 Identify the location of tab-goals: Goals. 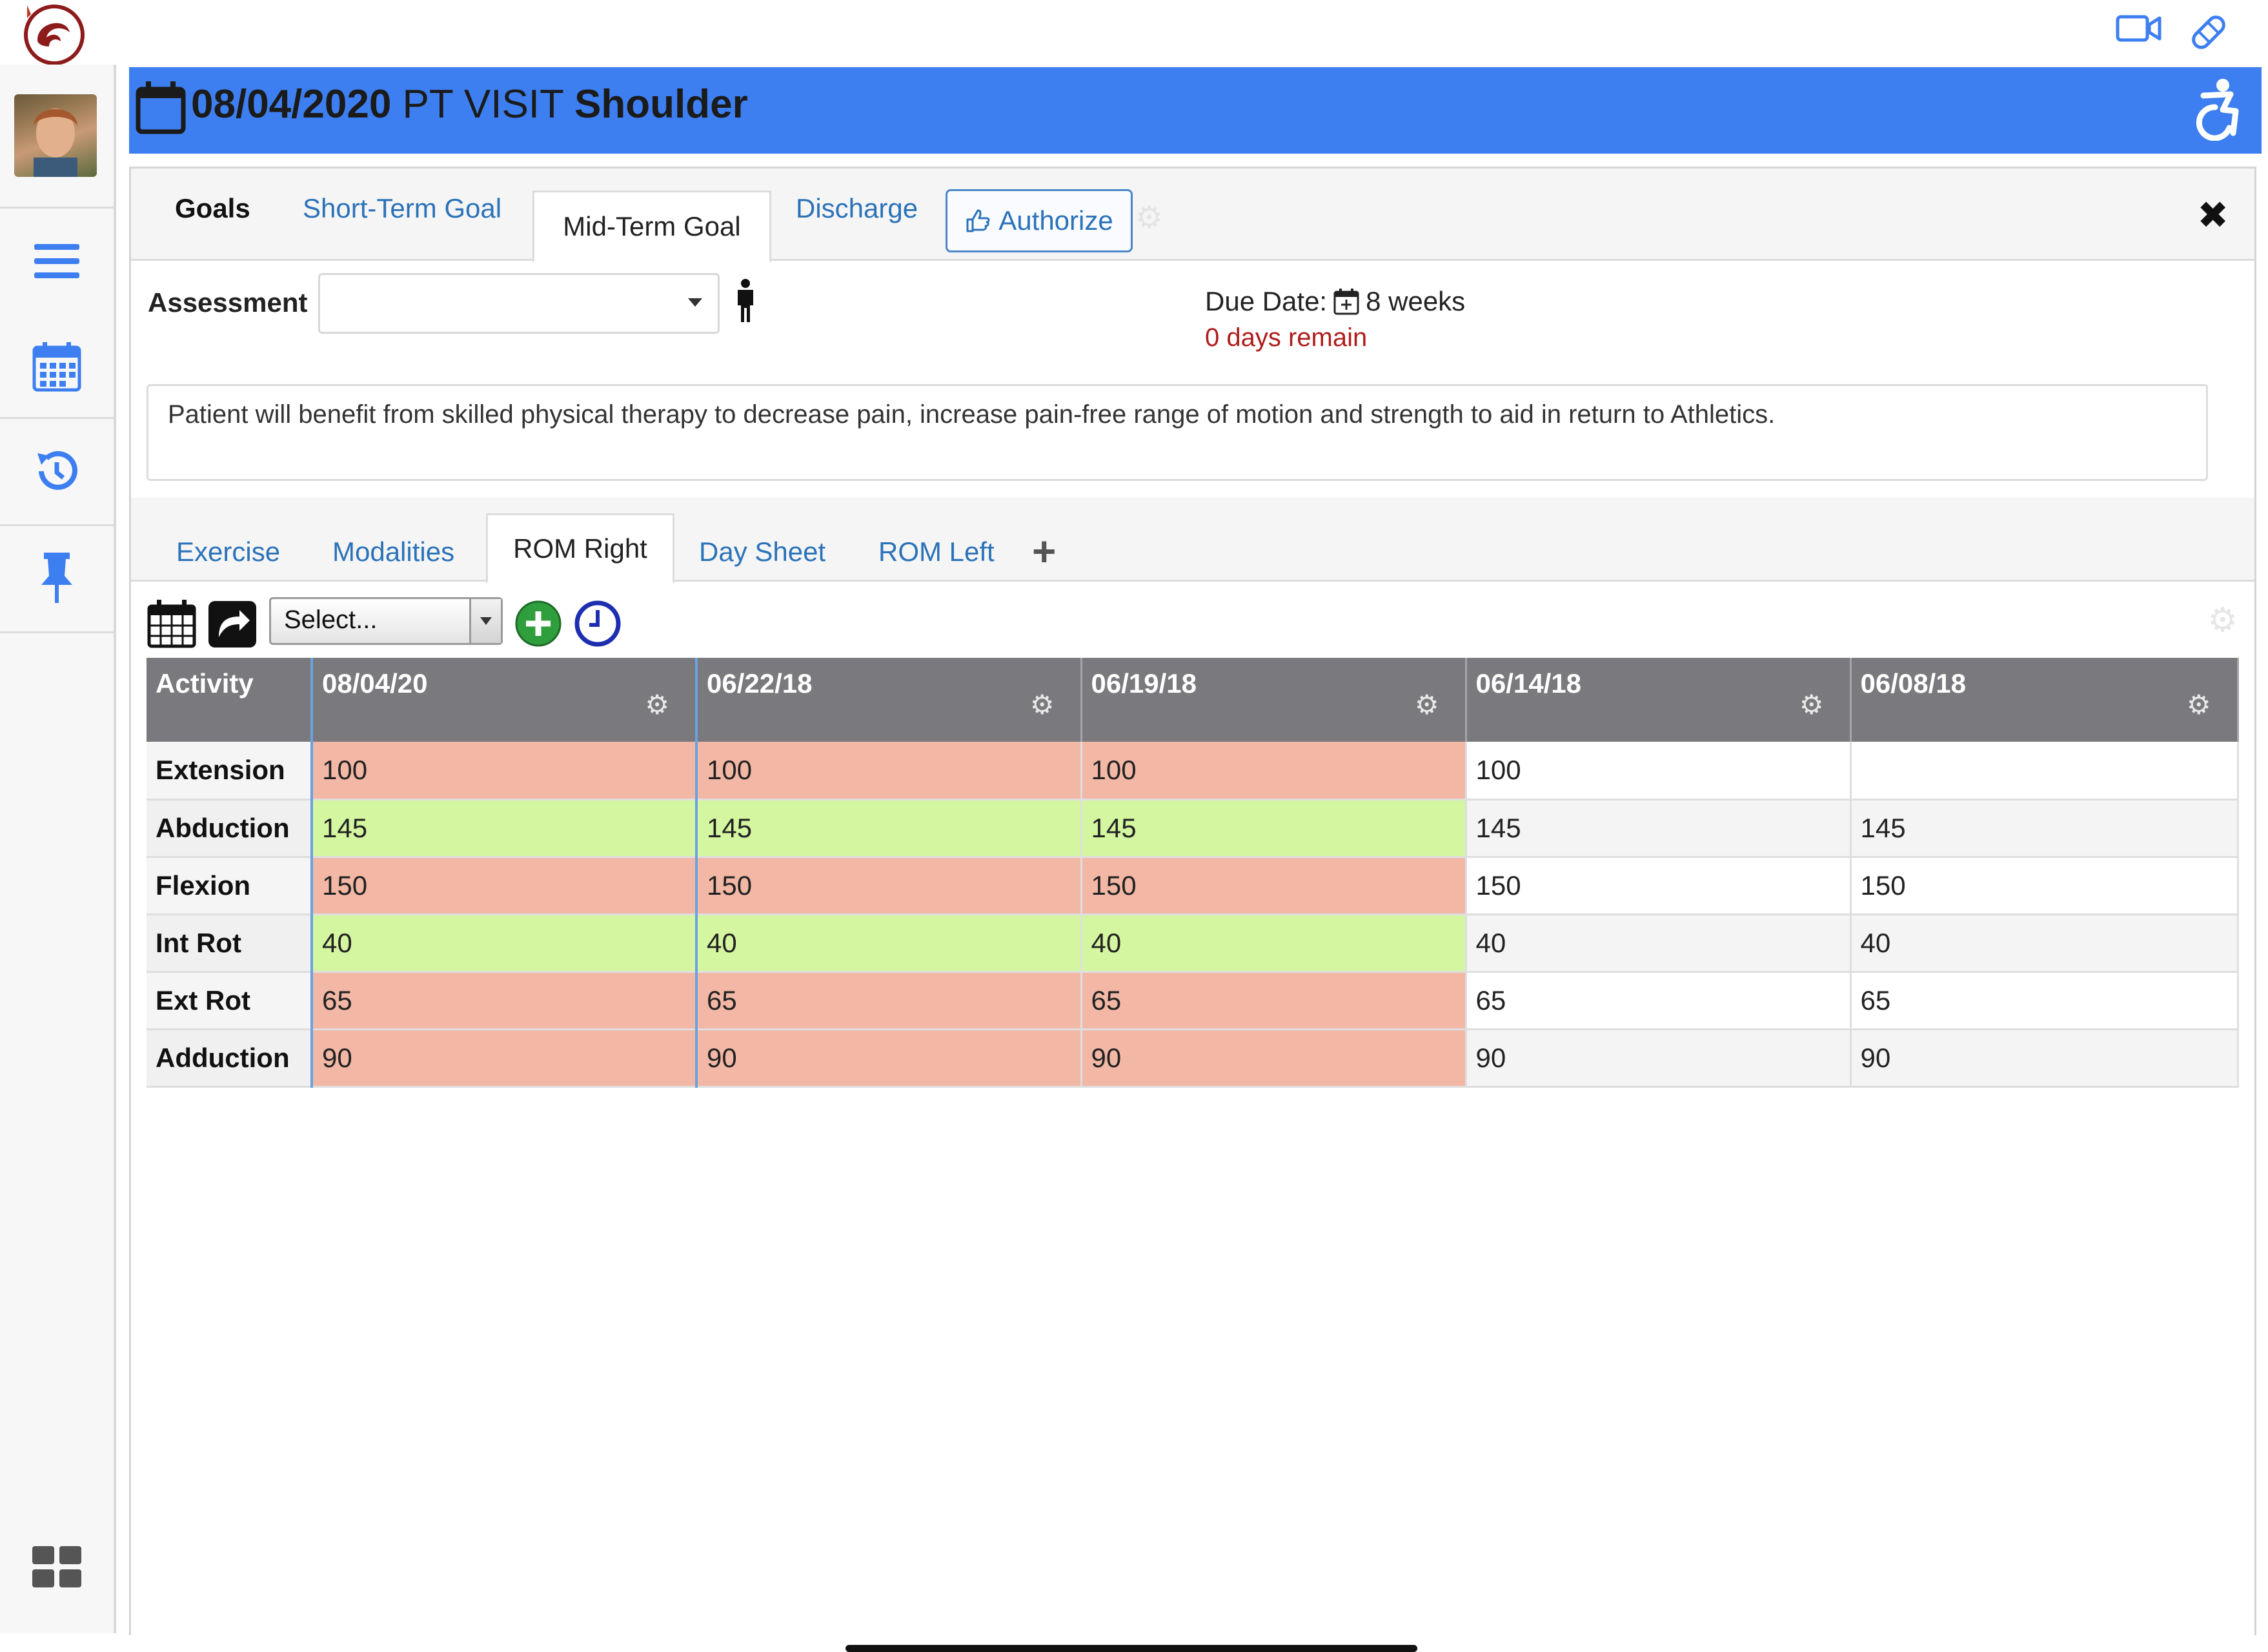
(212, 208).